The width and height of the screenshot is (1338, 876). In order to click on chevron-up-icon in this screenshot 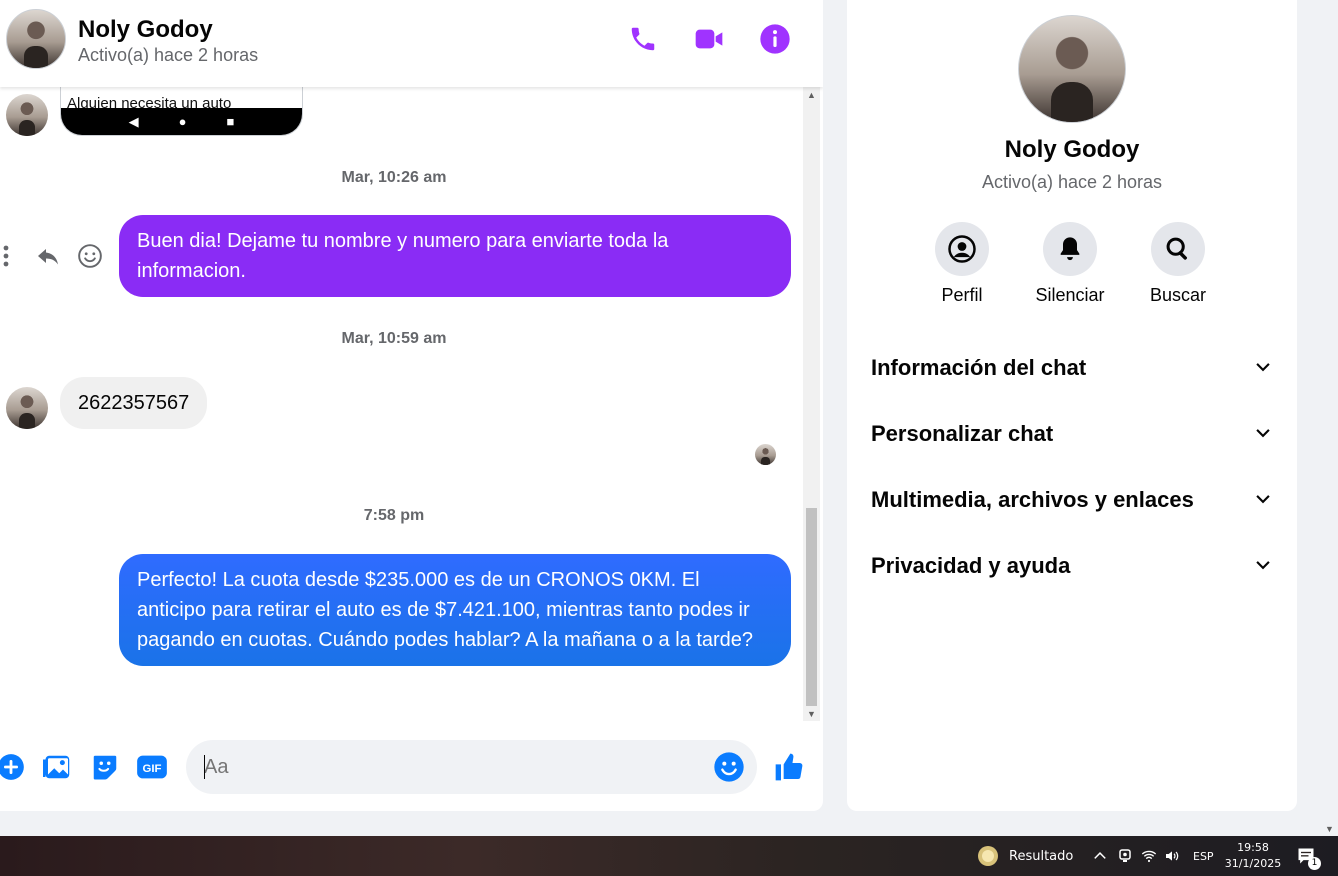, I will do `click(1100, 855)`.